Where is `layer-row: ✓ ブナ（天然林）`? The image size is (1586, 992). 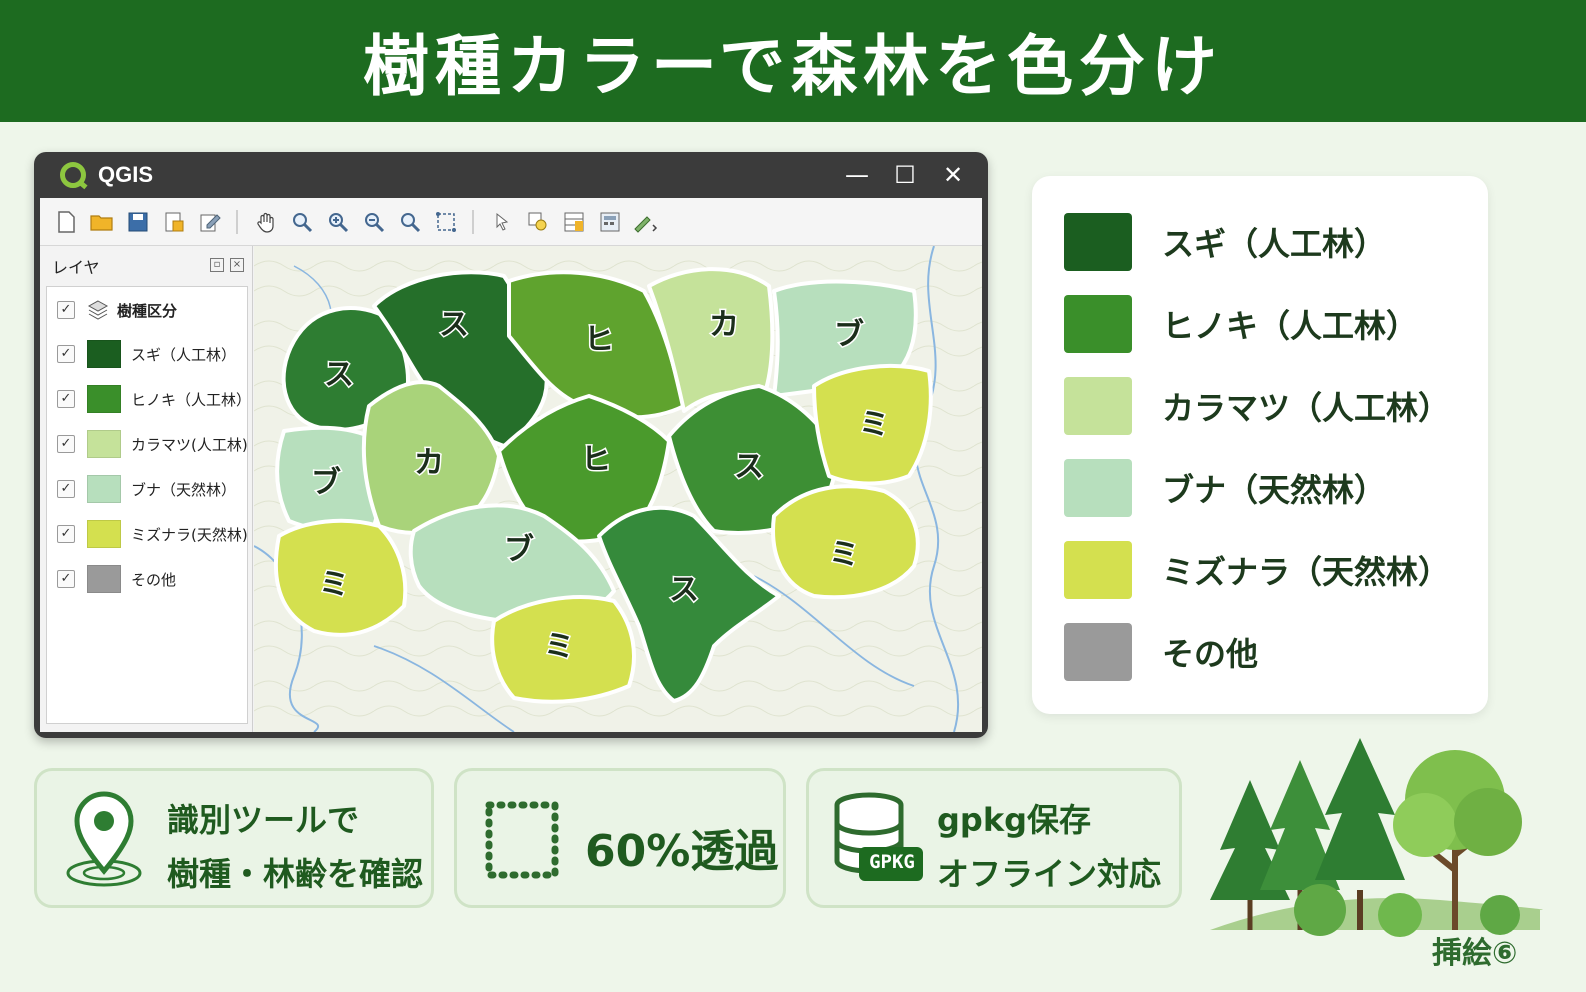 layer-row: ✓ ブナ（天然林） is located at coordinates (146, 489).